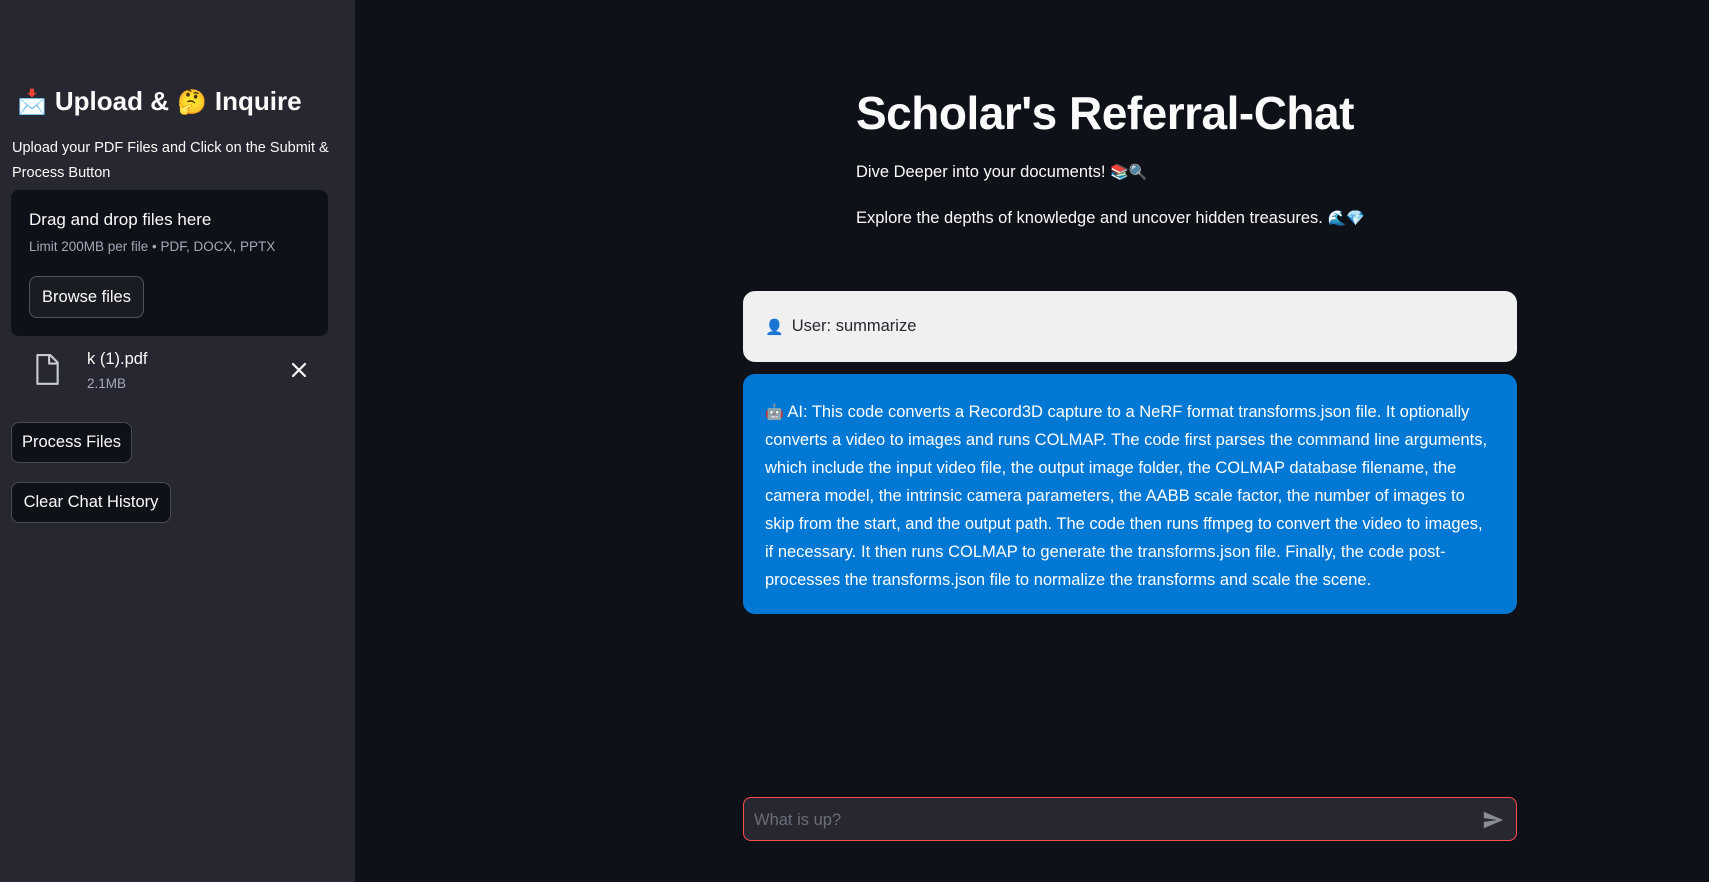 Image resolution: width=1709 pixels, height=882 pixels. Describe the element at coordinates (120, 219) in the screenshot. I see `dropzone-title: Drag and drop files here` at that location.